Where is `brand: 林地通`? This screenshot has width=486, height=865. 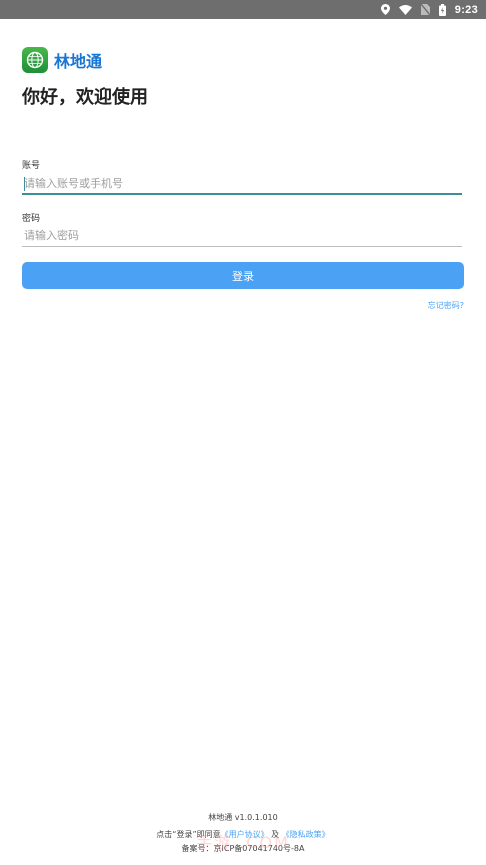
brand: 林地通 is located at coordinates (62, 60).